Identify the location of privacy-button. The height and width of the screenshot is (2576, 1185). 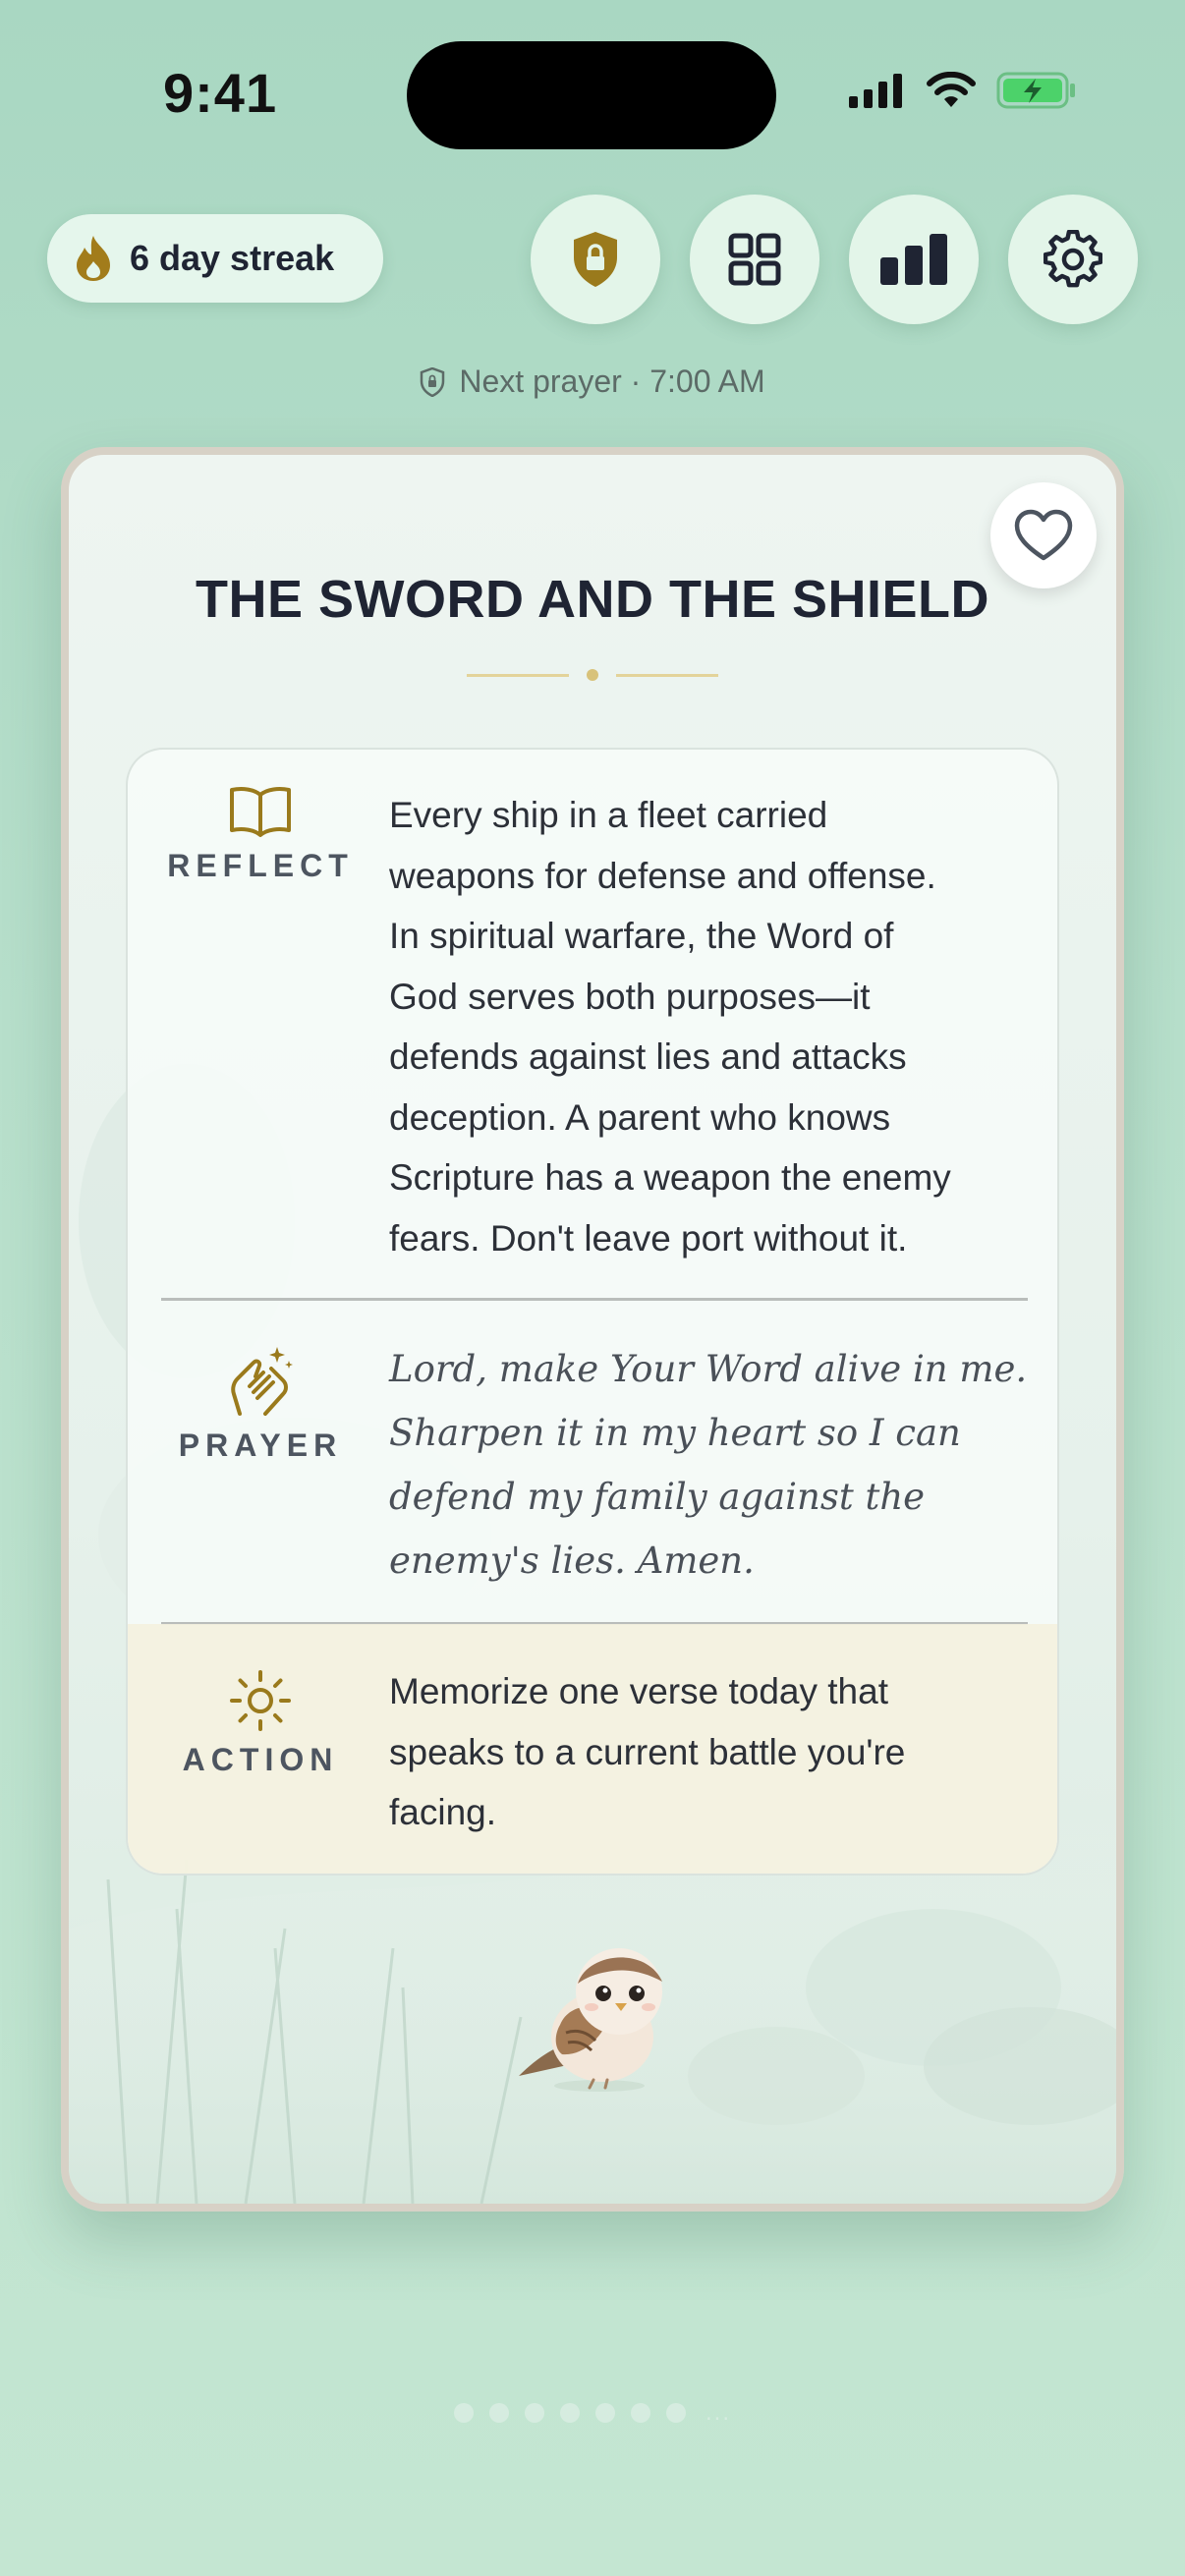
(596, 259).